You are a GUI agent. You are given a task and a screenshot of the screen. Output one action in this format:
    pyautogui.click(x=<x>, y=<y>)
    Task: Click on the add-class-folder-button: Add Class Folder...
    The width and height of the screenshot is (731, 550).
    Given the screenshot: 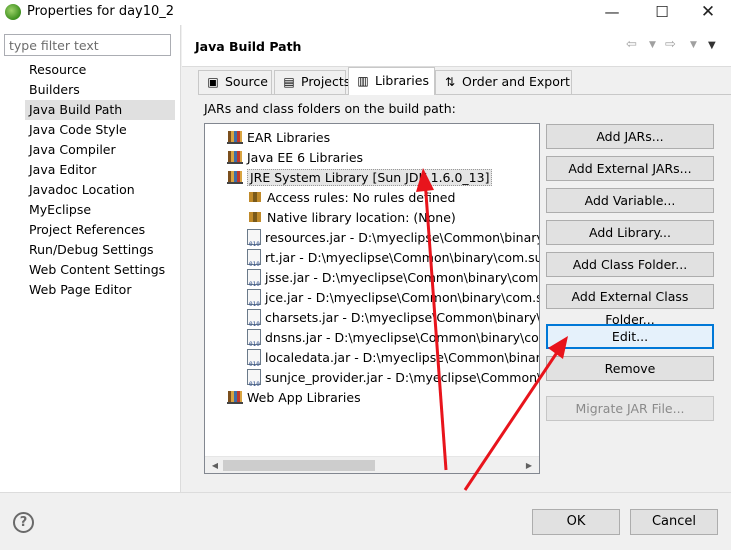 What is the action you would take?
    pyautogui.click(x=630, y=264)
    